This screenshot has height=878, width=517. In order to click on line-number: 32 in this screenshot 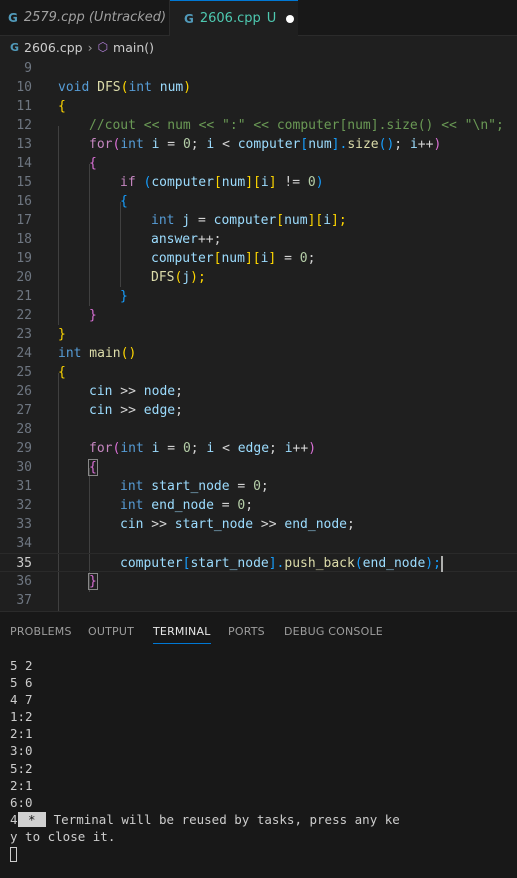, I will do `click(24, 505)`.